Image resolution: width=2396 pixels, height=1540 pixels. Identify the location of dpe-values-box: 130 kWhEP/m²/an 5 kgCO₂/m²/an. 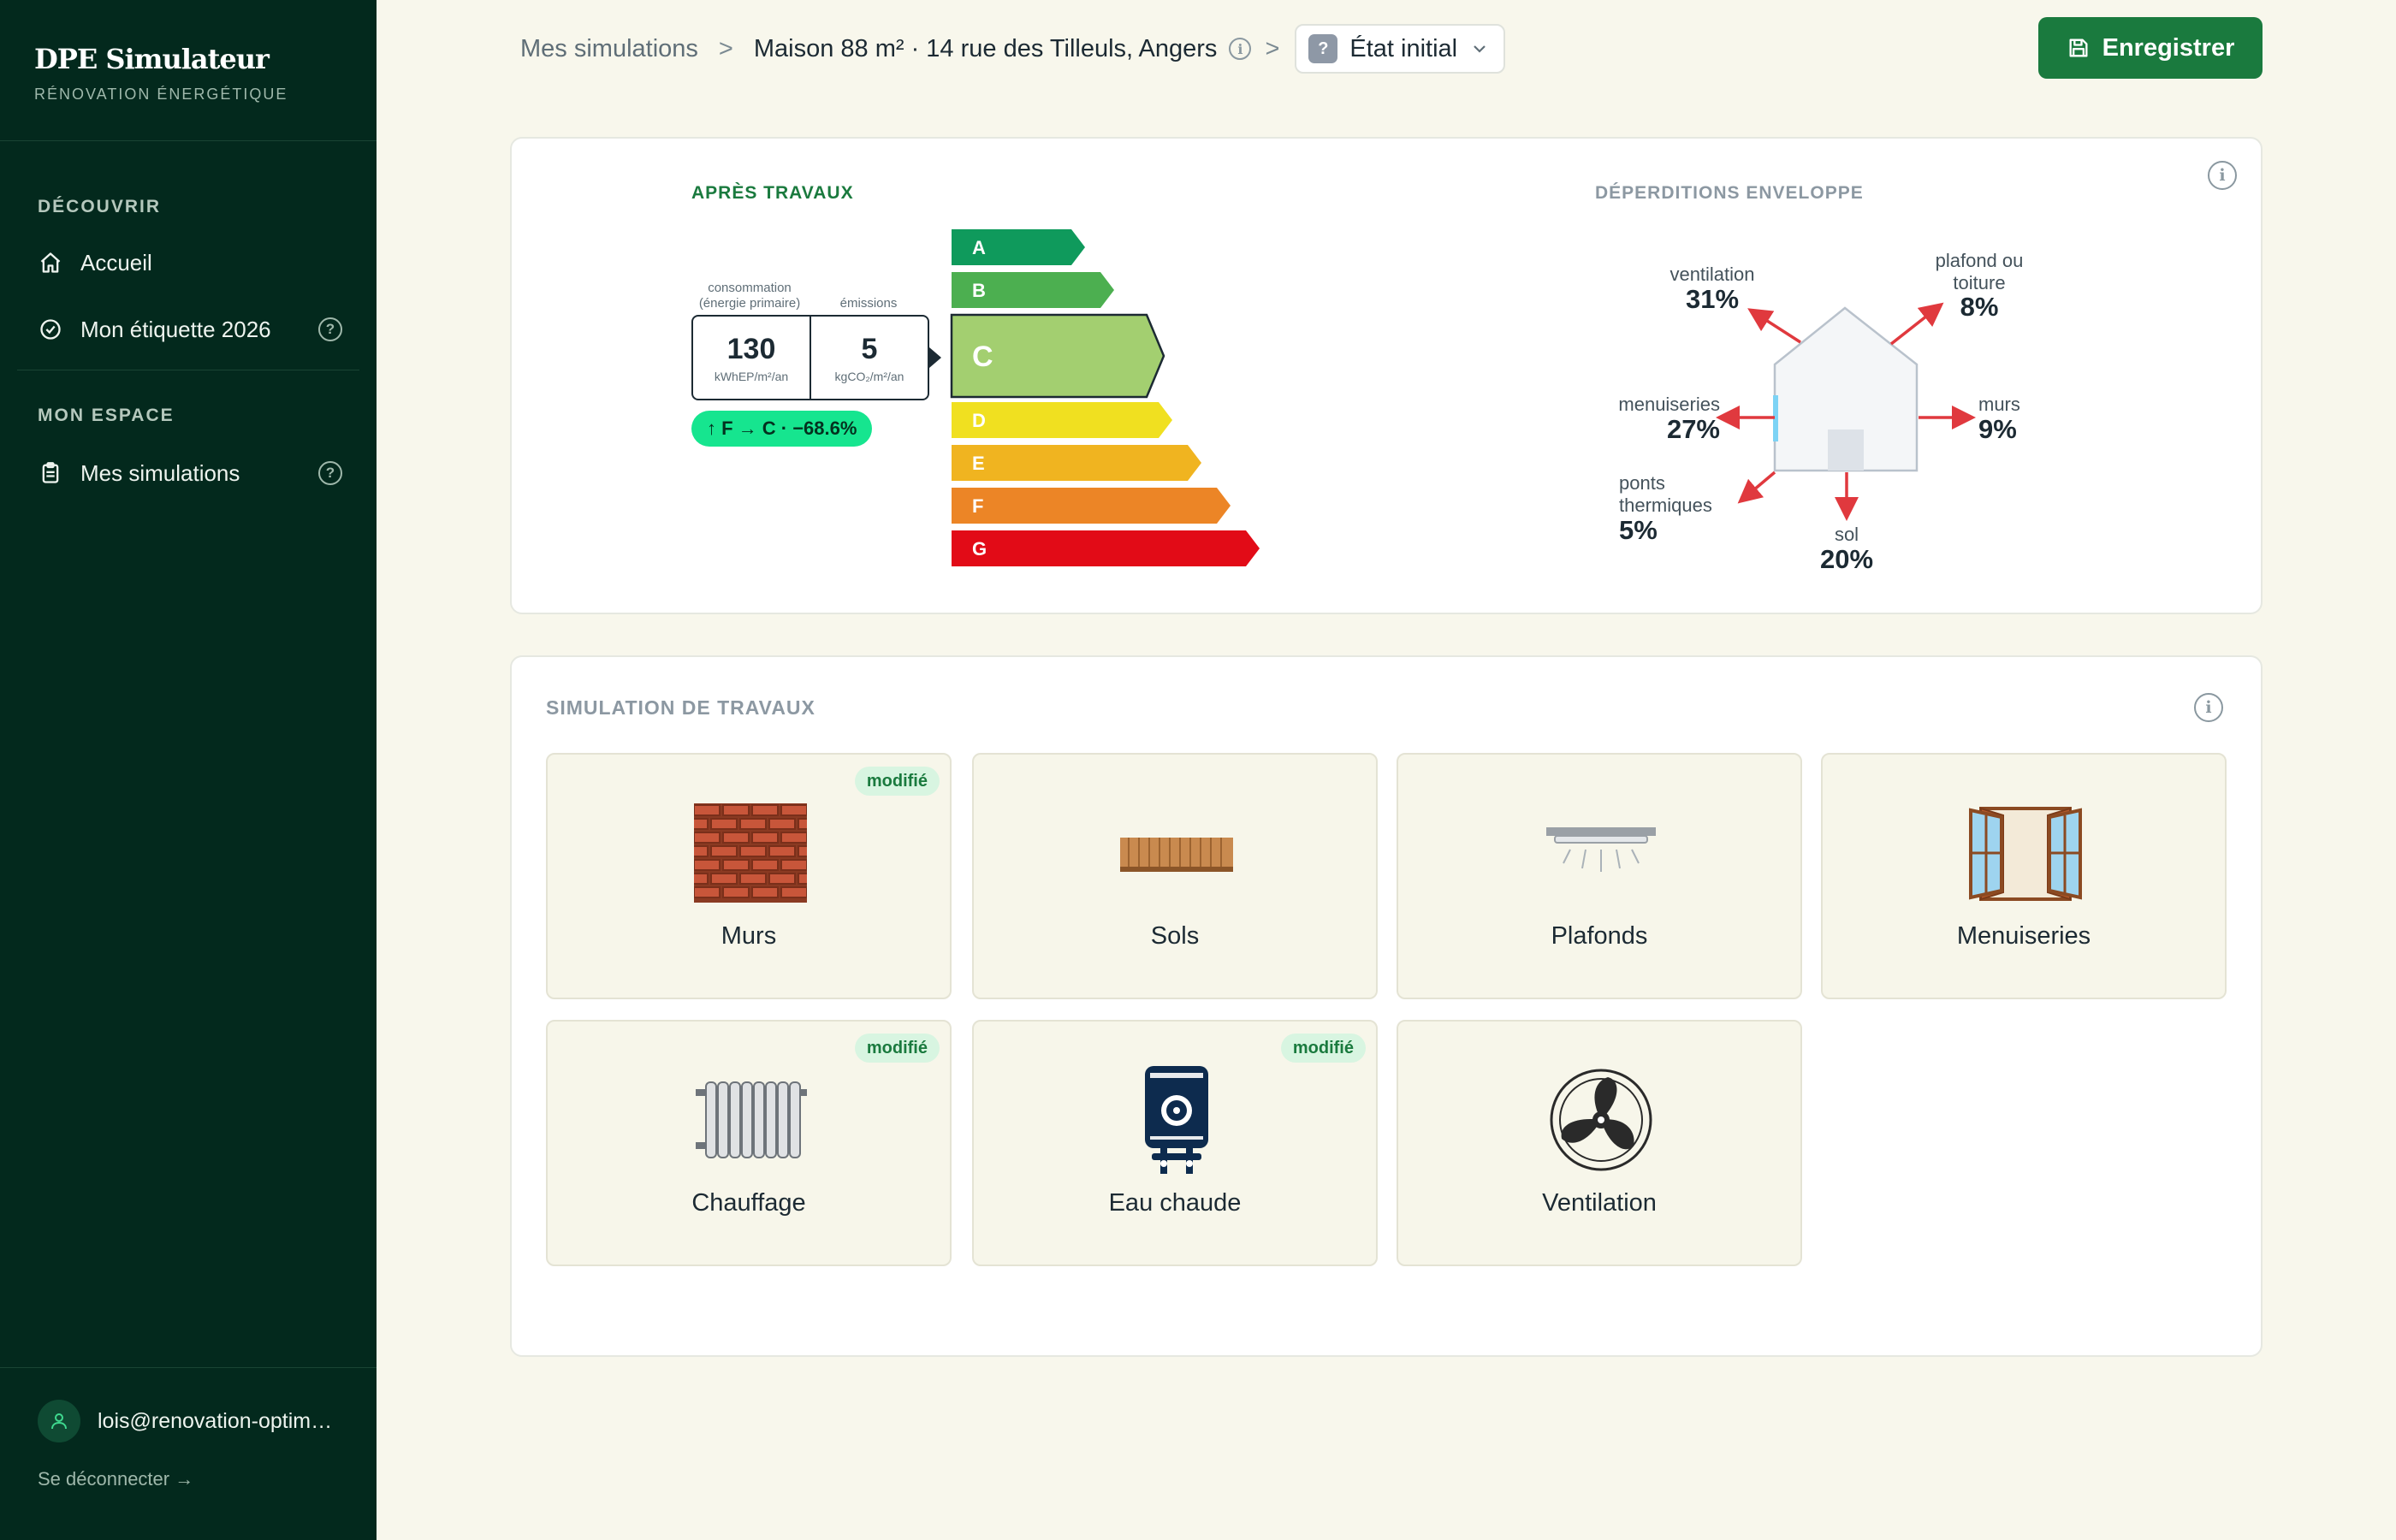
(810, 357).